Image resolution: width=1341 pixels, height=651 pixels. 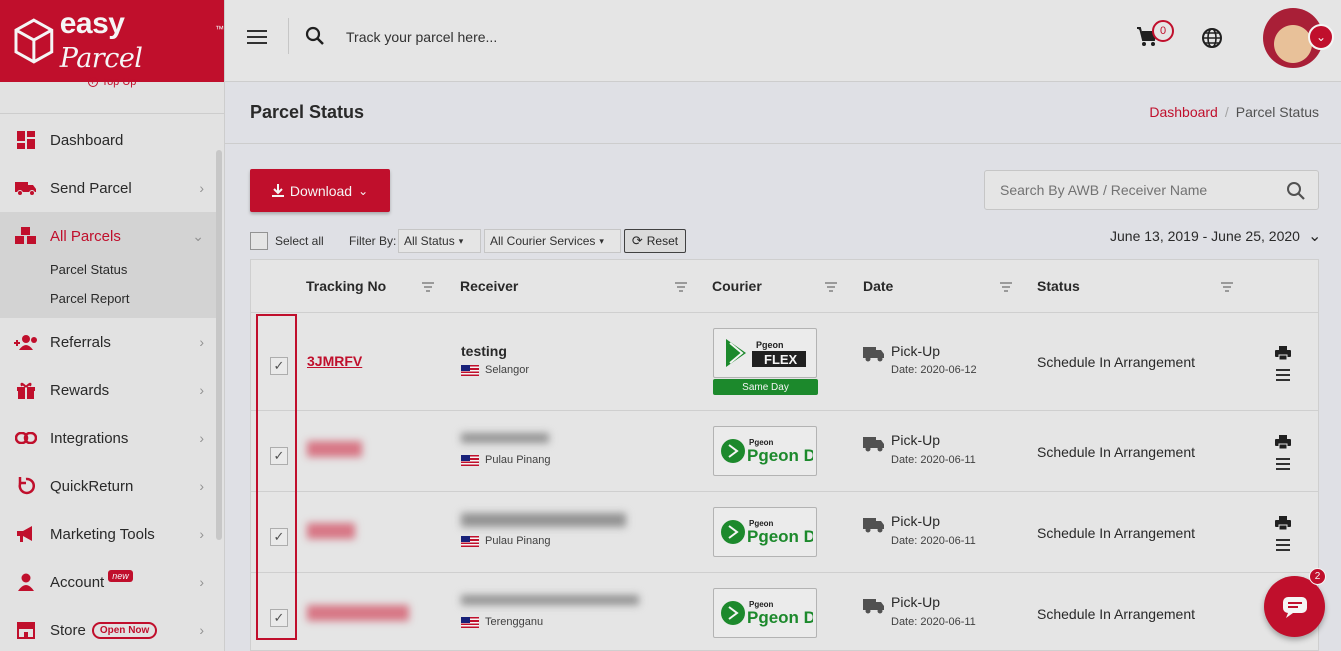 I want to click on box-logo-icon, so click(x=34, y=41).